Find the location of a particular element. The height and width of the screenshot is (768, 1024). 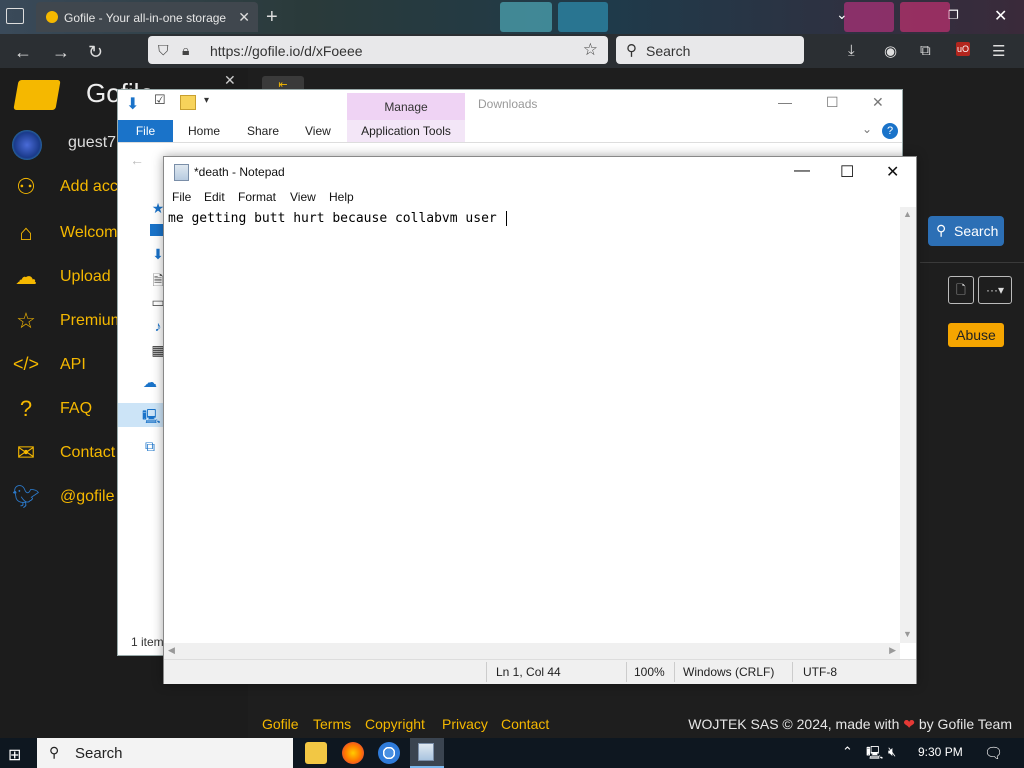

footer-link-terms: Terms is located at coordinates (332, 724).